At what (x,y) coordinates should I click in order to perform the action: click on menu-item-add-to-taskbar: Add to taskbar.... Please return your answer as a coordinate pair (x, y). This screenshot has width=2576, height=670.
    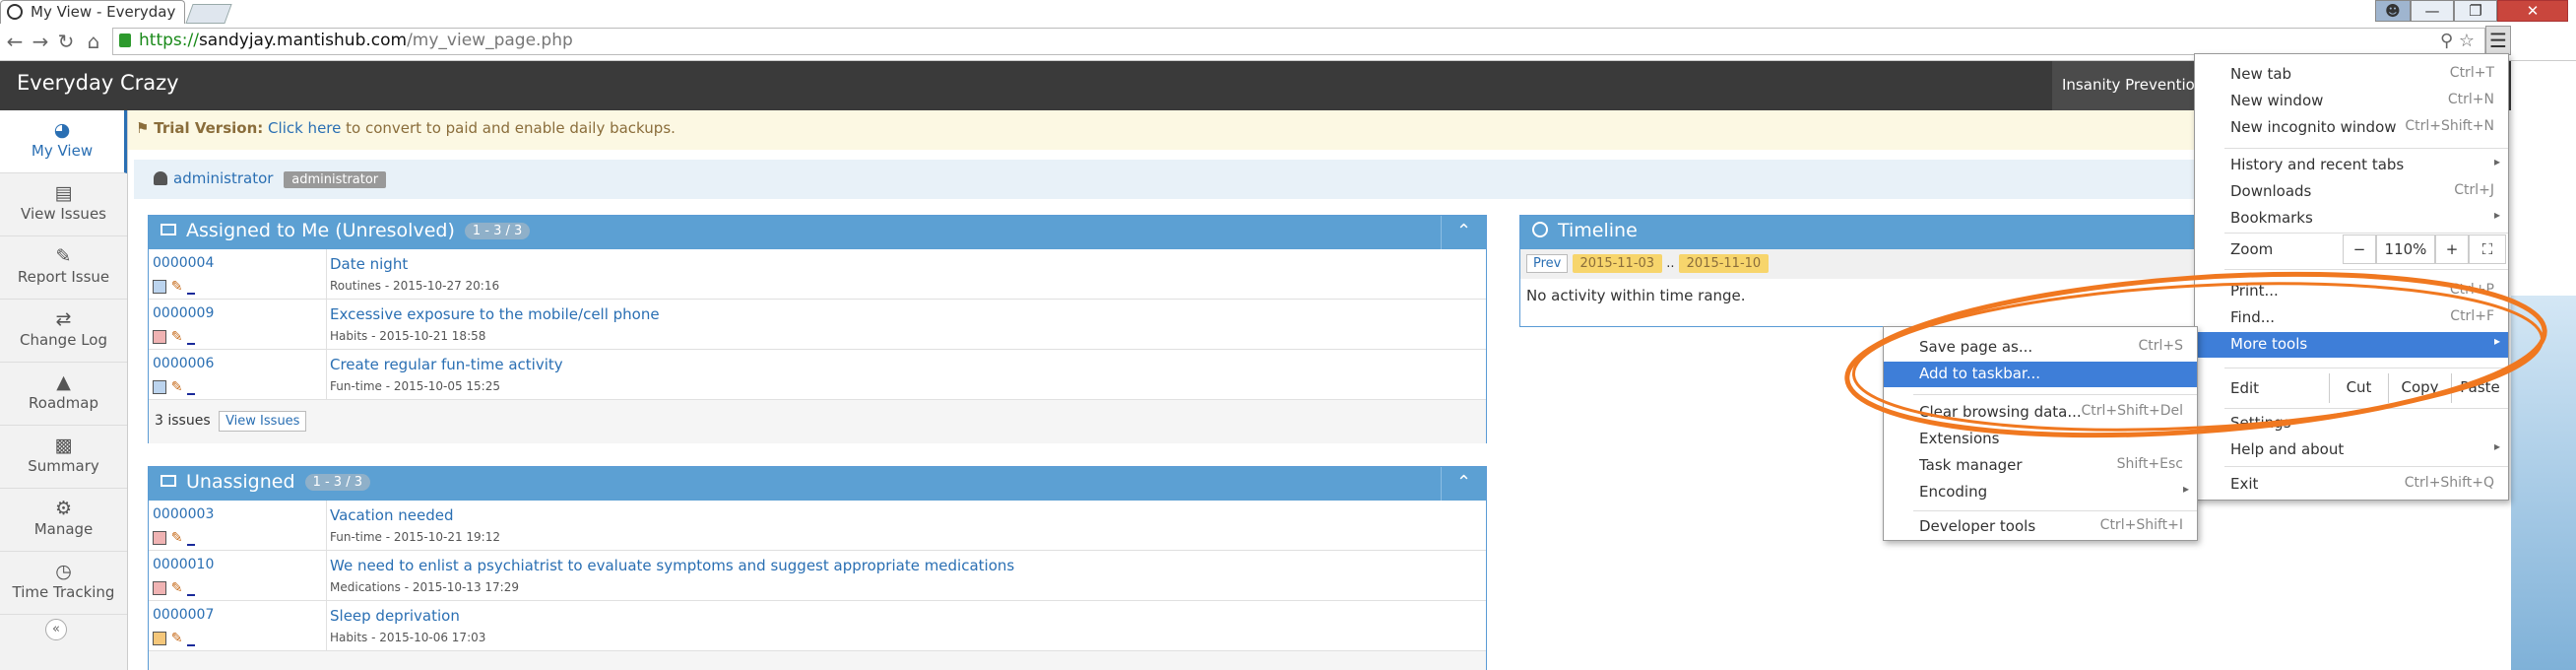
    Looking at the image, I should click on (2040, 375).